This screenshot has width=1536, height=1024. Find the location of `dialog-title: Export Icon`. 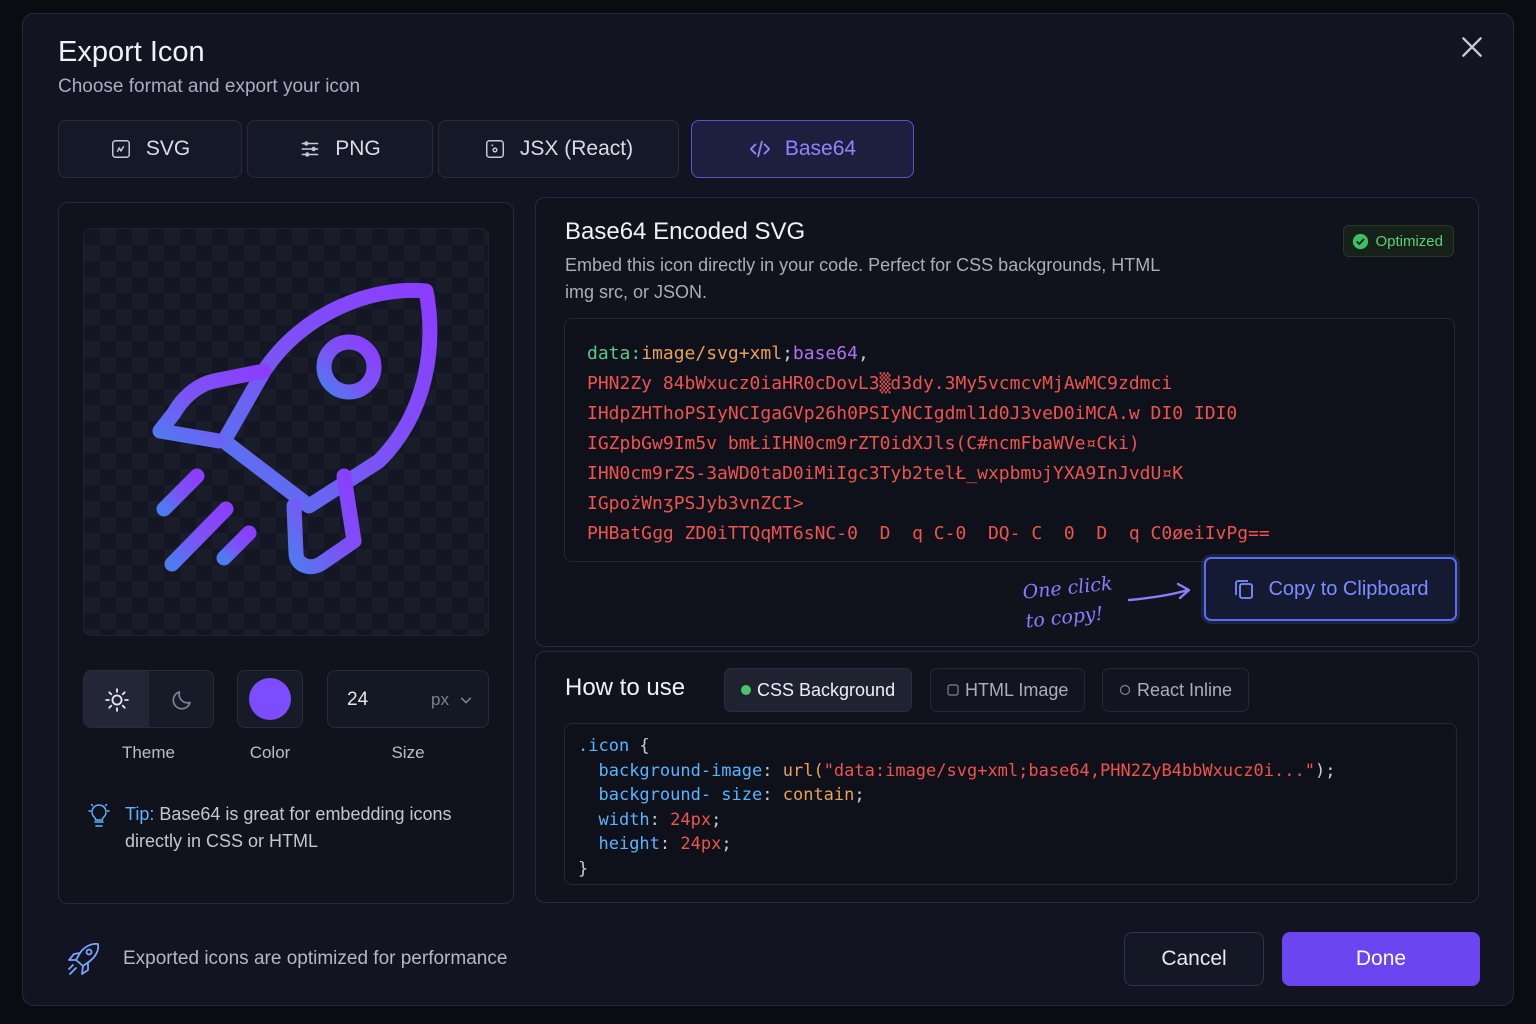

dialog-title: Export Icon is located at coordinates (131, 52).